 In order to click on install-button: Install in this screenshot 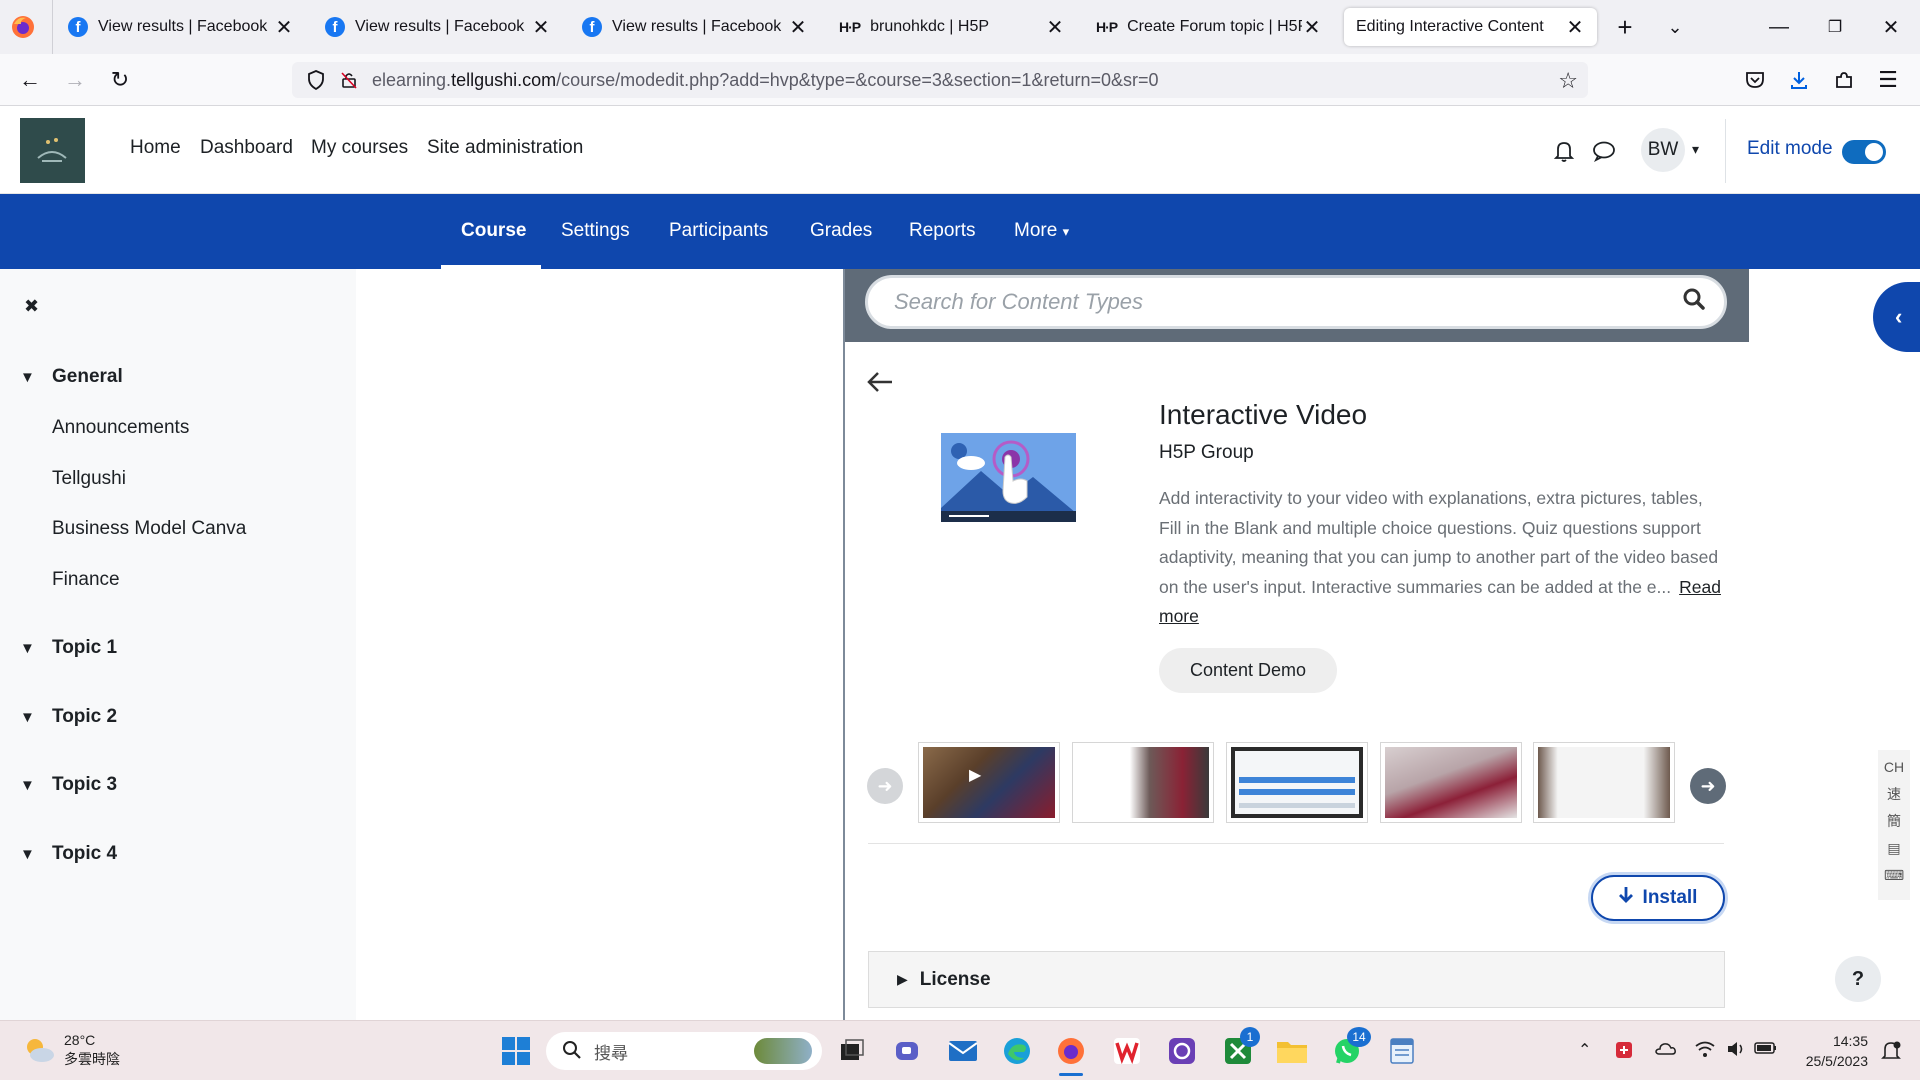, I will do `click(1658, 898)`.